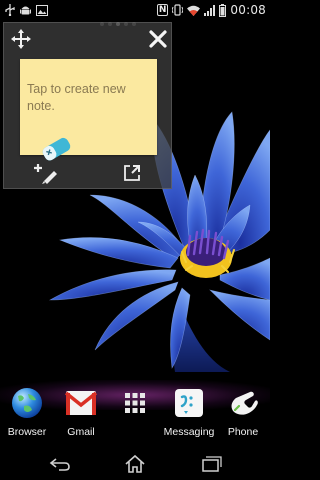 The height and width of the screenshot is (480, 320). What do you see at coordinates (27, 403) in the screenshot?
I see `globe-icon` at bounding box center [27, 403].